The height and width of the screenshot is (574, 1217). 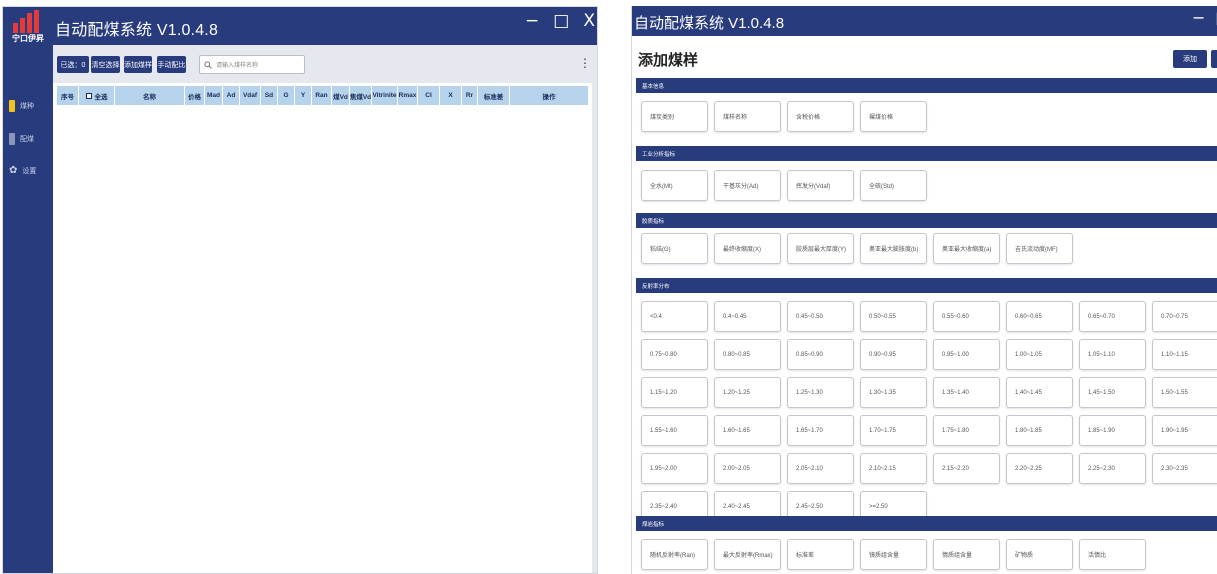 What do you see at coordinates (1039, 468) in the screenshot?
I see `form-input-field: 2.20~2.25` at bounding box center [1039, 468].